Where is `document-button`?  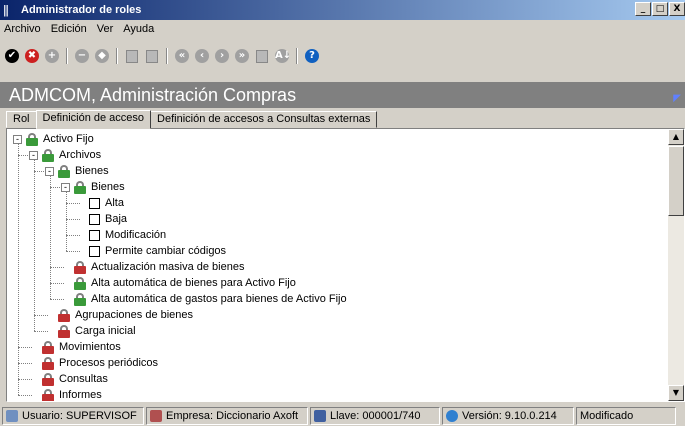 document-button is located at coordinates (132, 56).